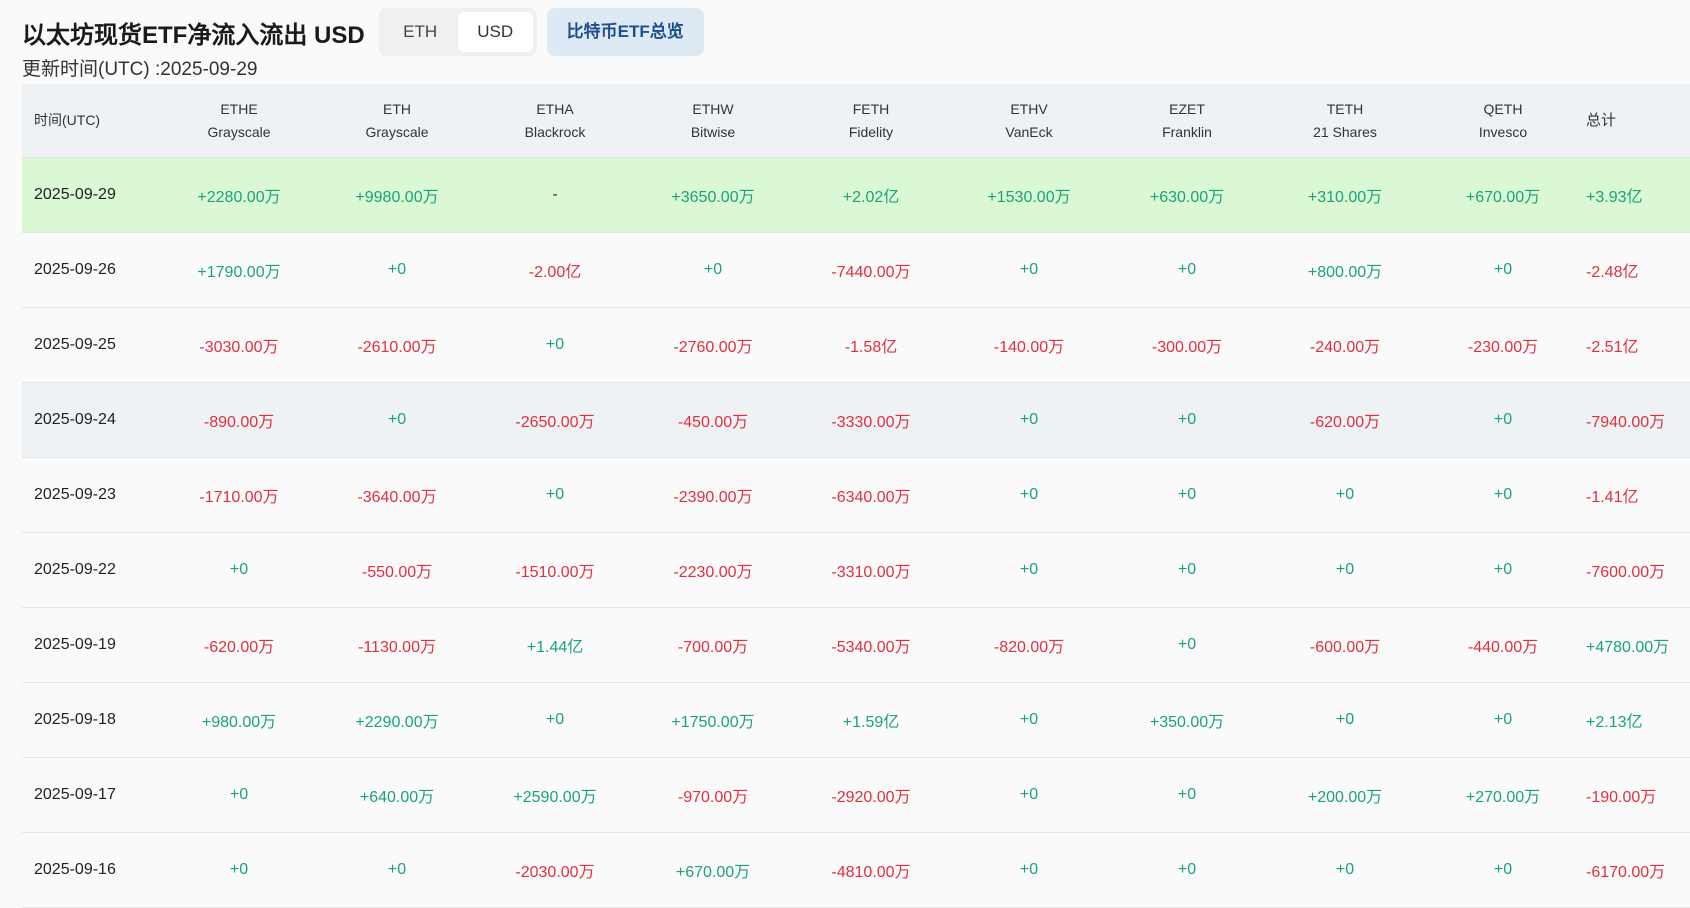 The width and height of the screenshot is (1690, 908). What do you see at coordinates (1345, 272) in the screenshot?
I see `flow-cell-teth: +800.00万` at bounding box center [1345, 272].